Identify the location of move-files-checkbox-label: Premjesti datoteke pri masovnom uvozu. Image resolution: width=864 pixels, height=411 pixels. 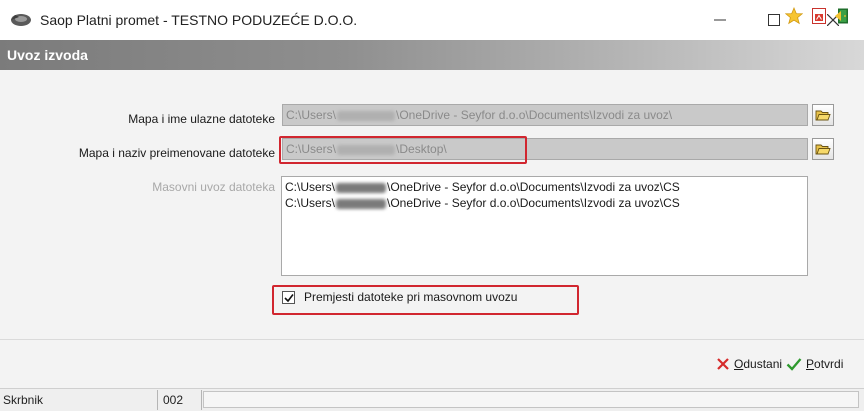
(410, 297).